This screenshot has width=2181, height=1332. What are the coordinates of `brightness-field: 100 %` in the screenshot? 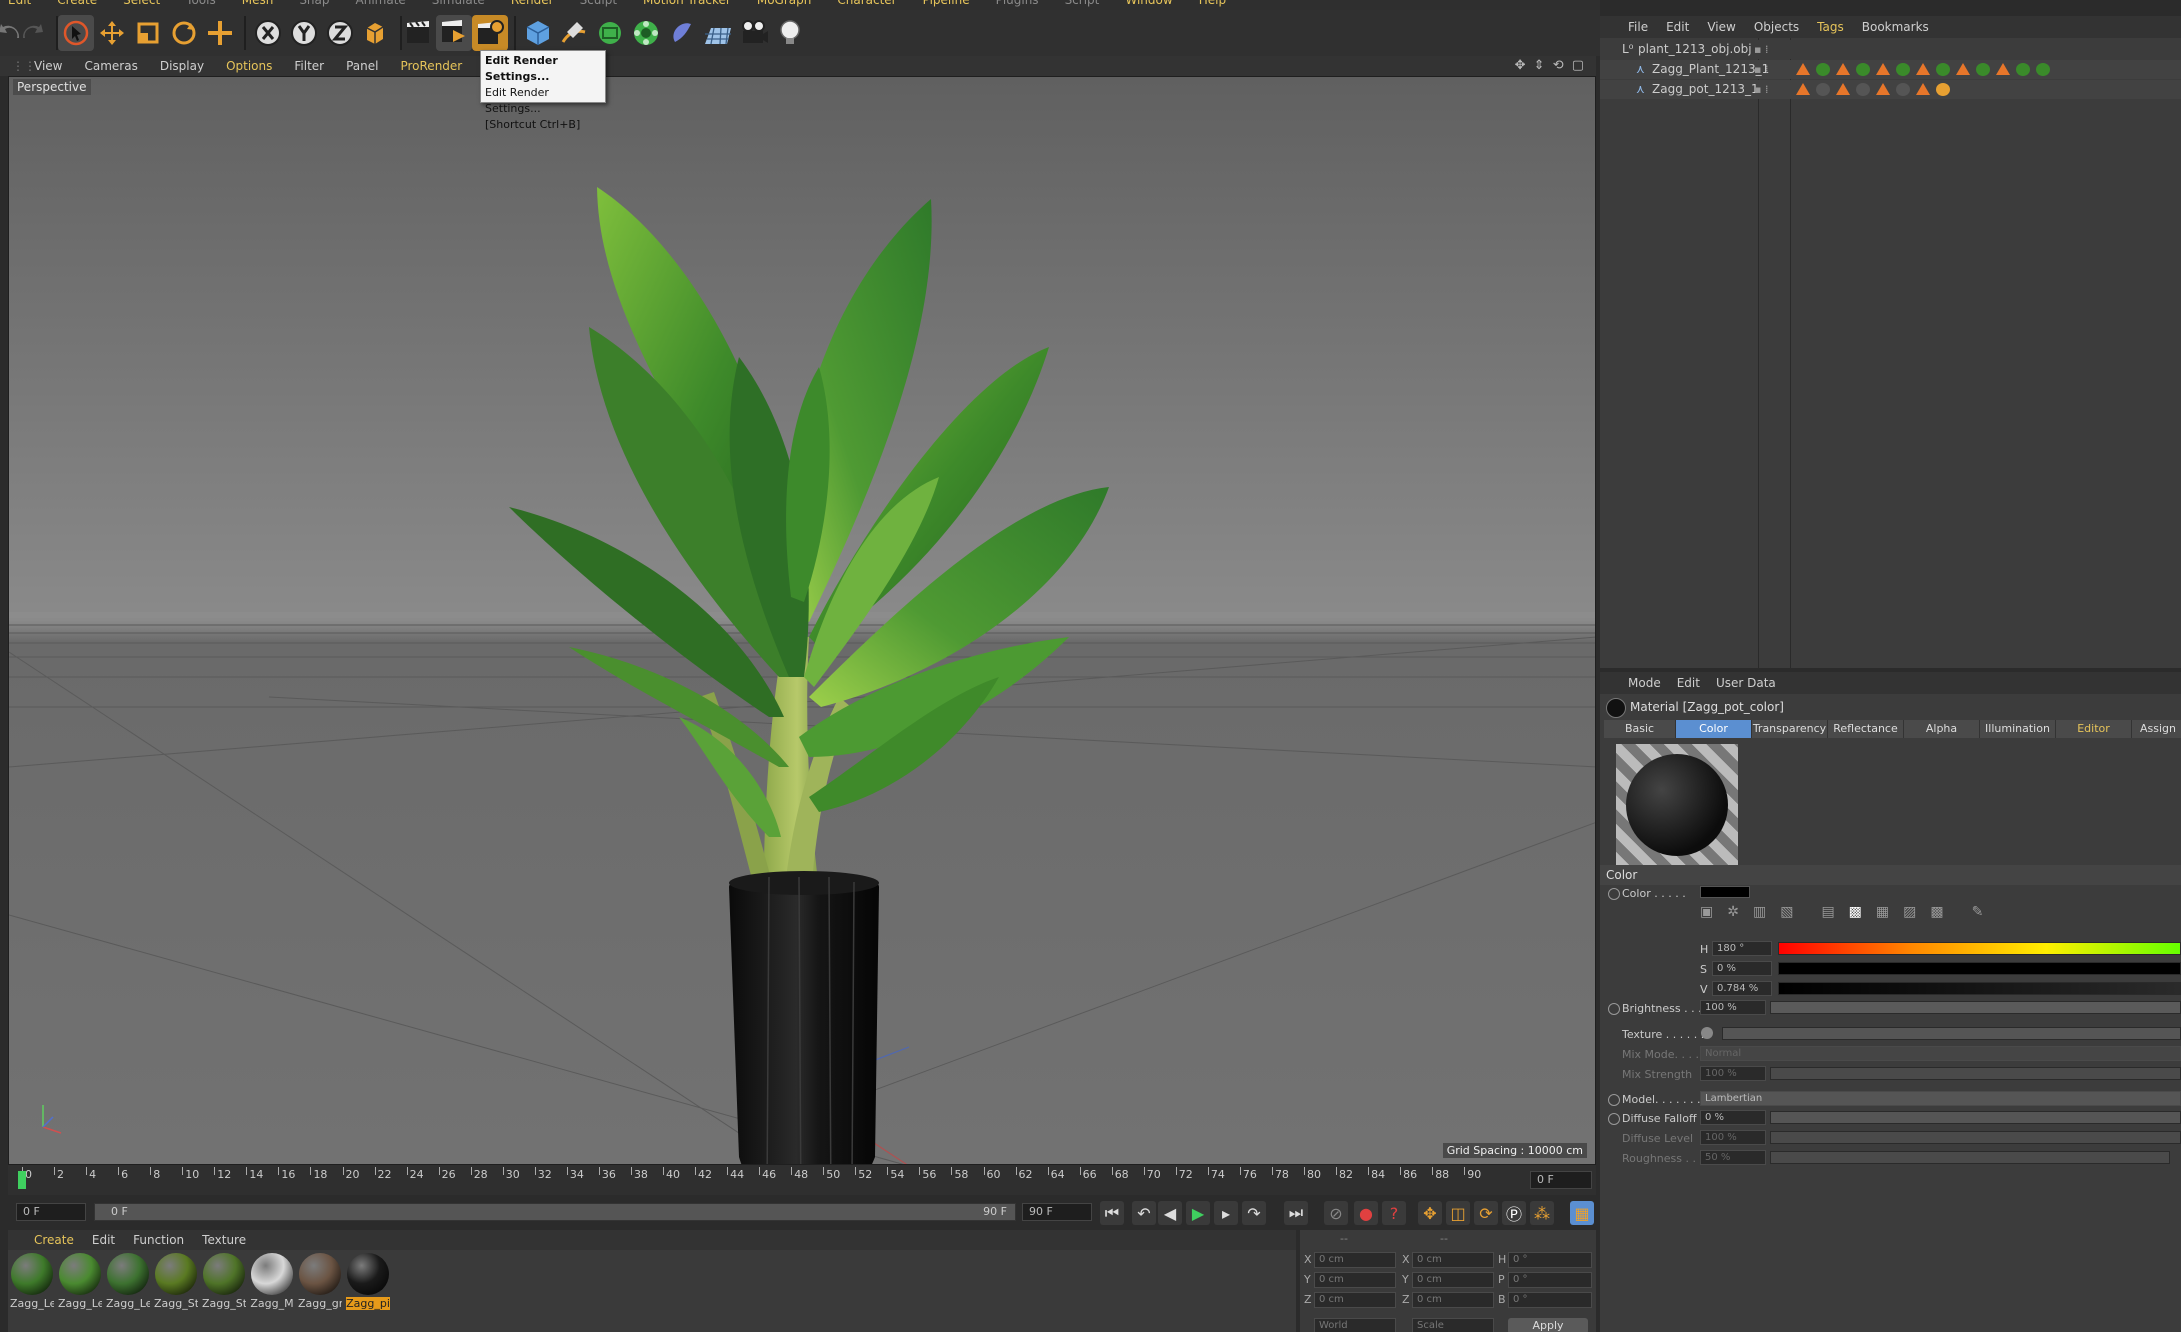 It's located at (1733, 1007).